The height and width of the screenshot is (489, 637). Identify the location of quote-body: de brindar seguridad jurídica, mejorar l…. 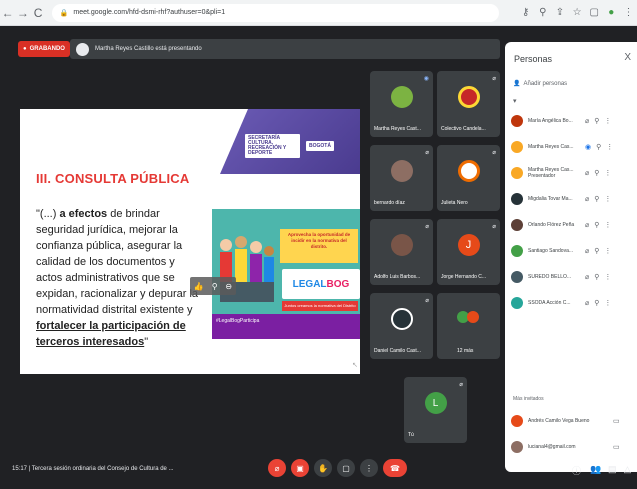
(117, 262).